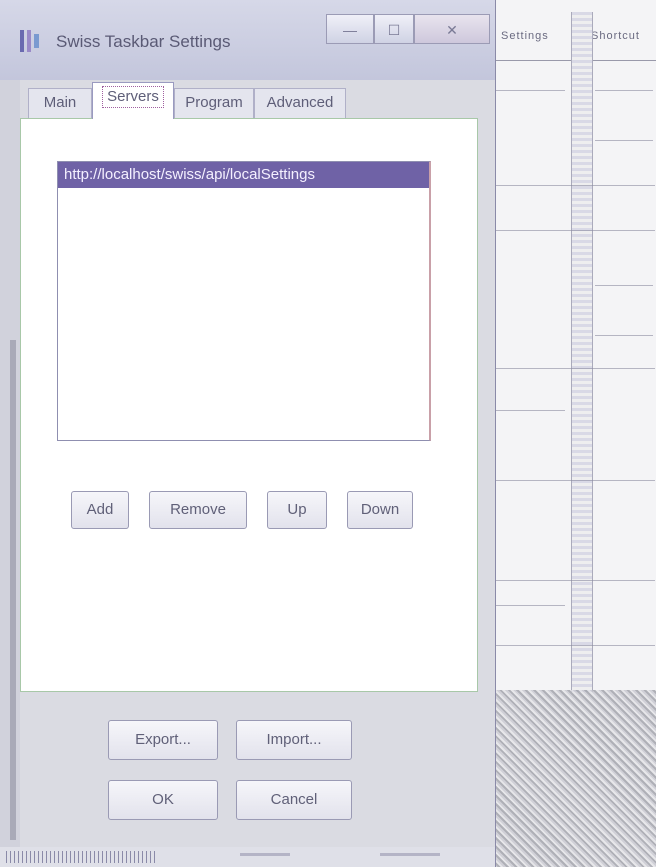 The height and width of the screenshot is (867, 656). I want to click on background-tab-shortcut: Shortcut, so click(615, 36).